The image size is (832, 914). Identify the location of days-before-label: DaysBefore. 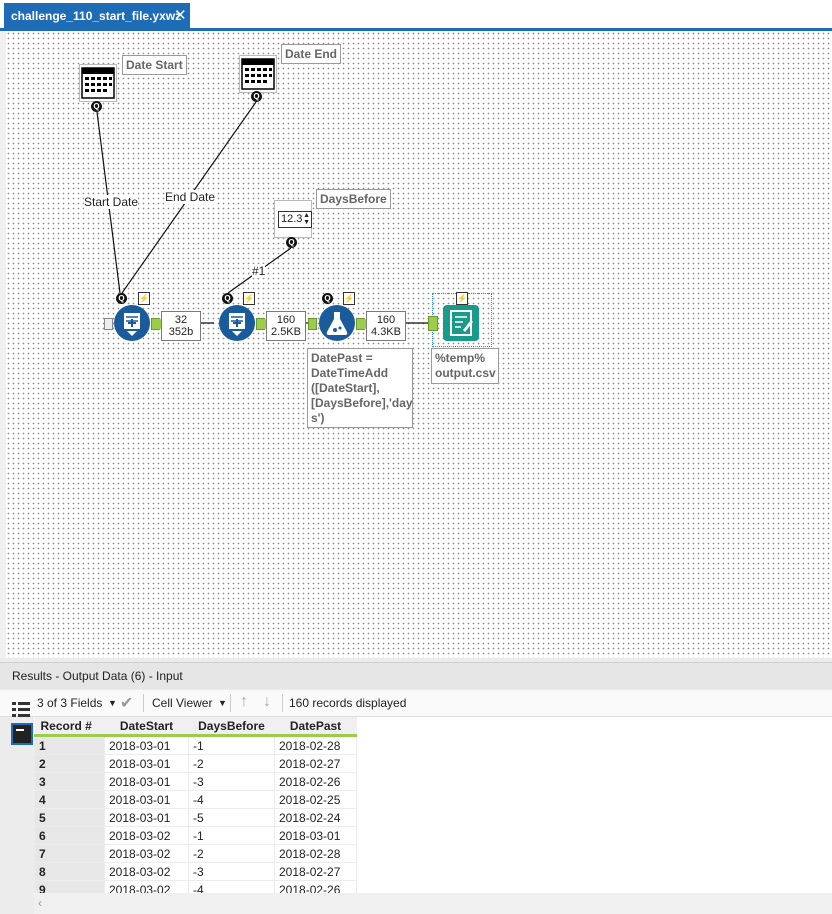
(353, 199).